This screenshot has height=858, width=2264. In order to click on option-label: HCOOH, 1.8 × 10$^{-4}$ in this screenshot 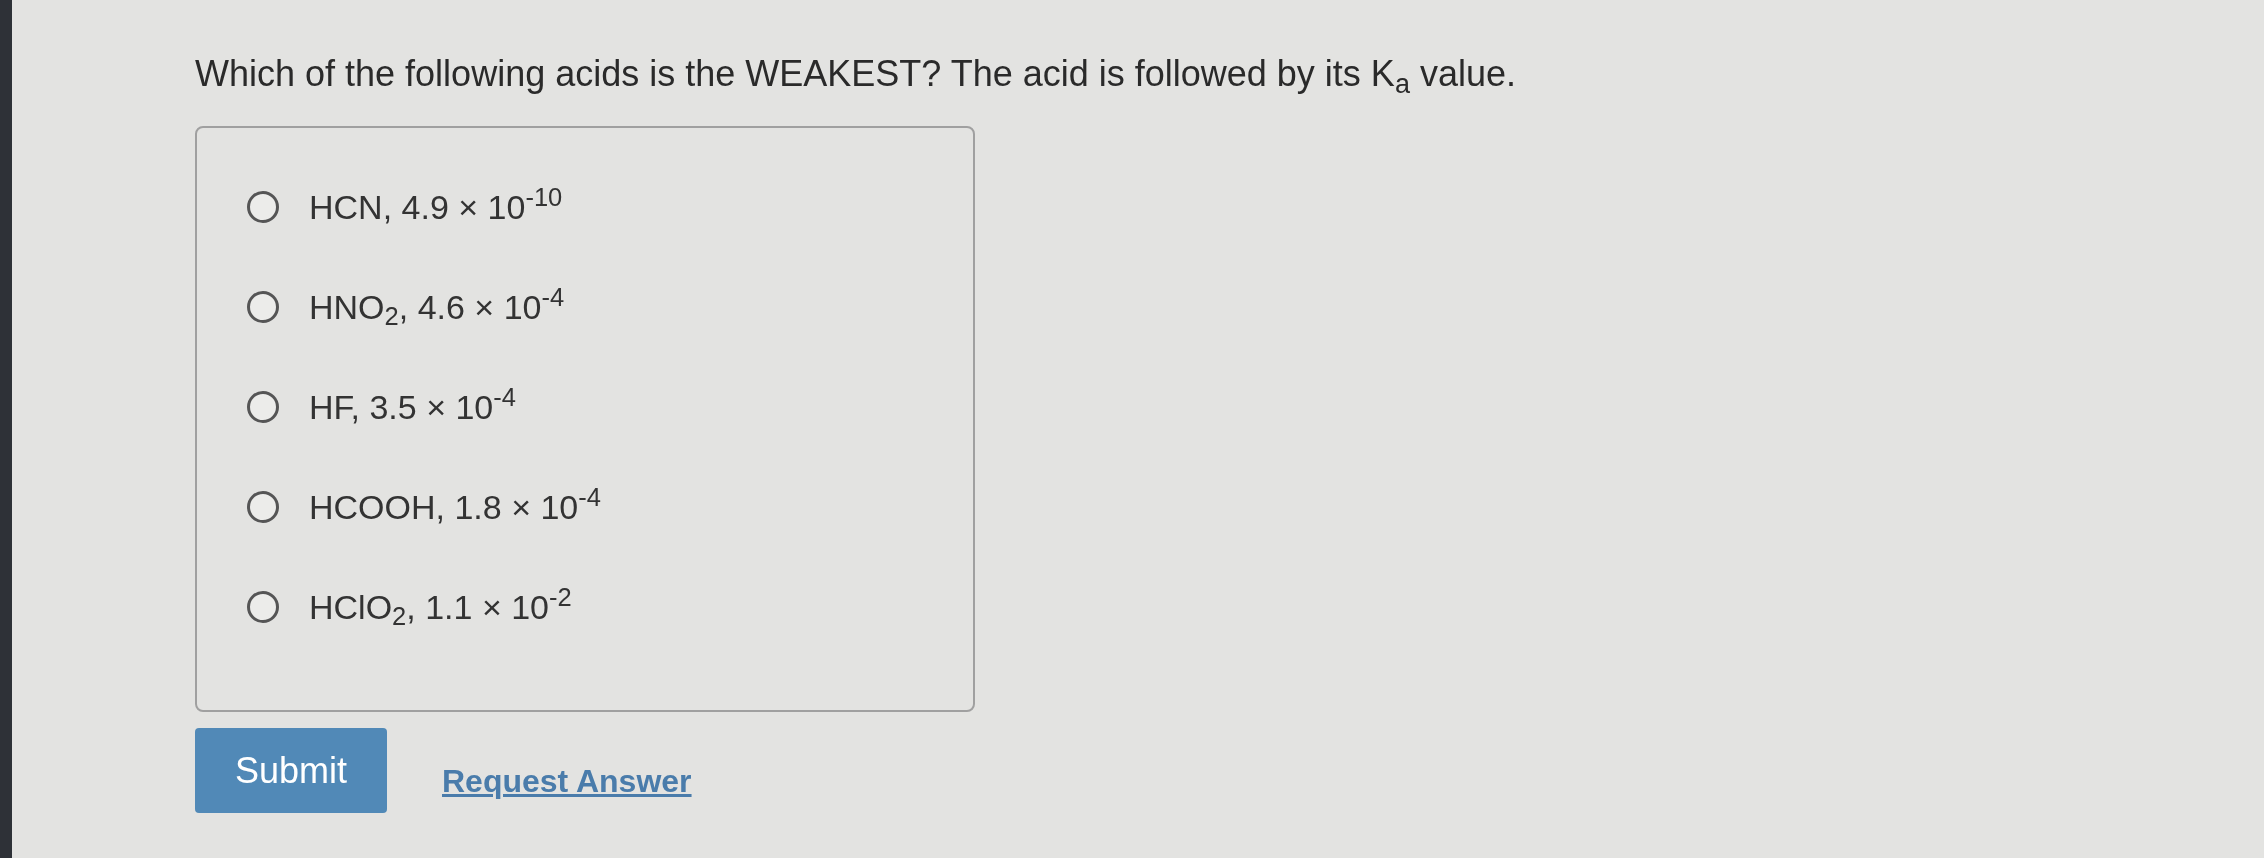, I will do `click(455, 507)`.